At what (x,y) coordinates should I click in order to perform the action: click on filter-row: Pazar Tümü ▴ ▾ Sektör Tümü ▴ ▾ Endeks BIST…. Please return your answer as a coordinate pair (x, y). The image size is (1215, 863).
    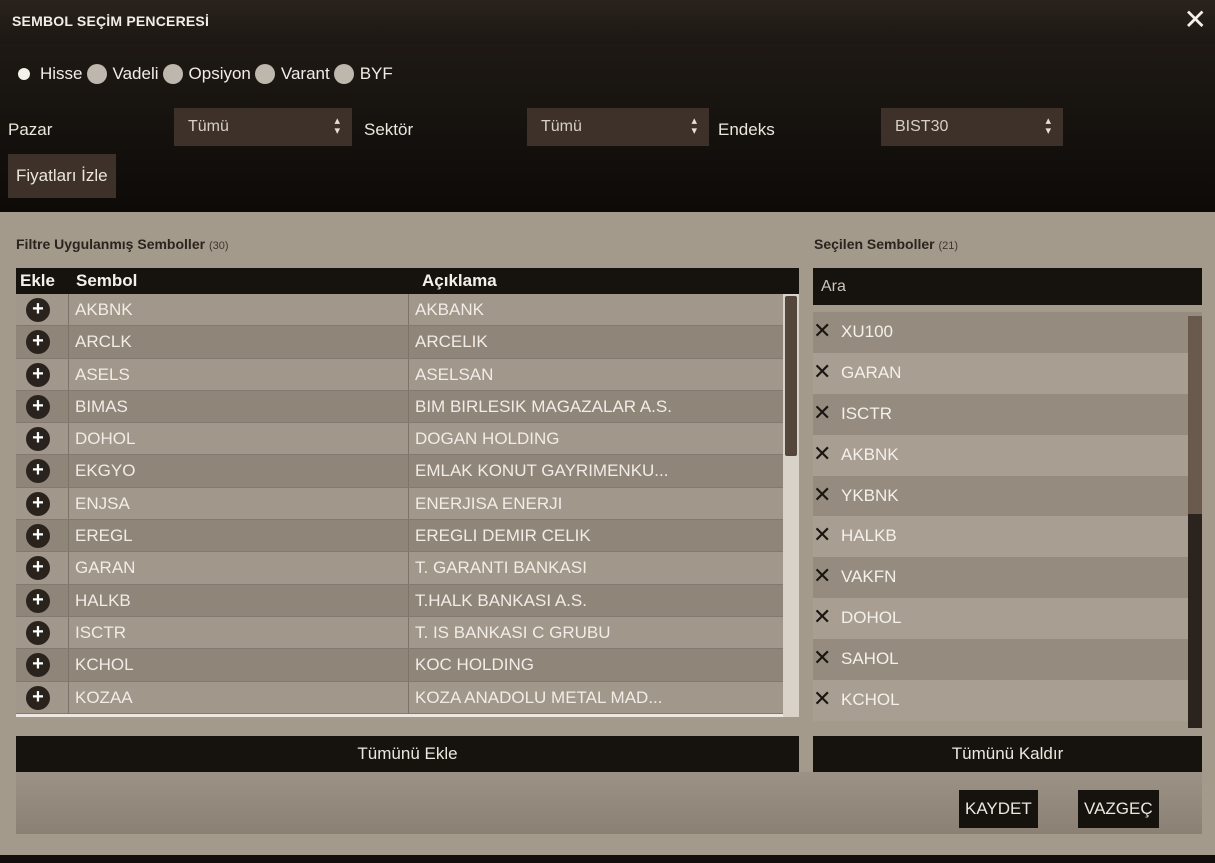
    Looking at the image, I should click on (607, 128).